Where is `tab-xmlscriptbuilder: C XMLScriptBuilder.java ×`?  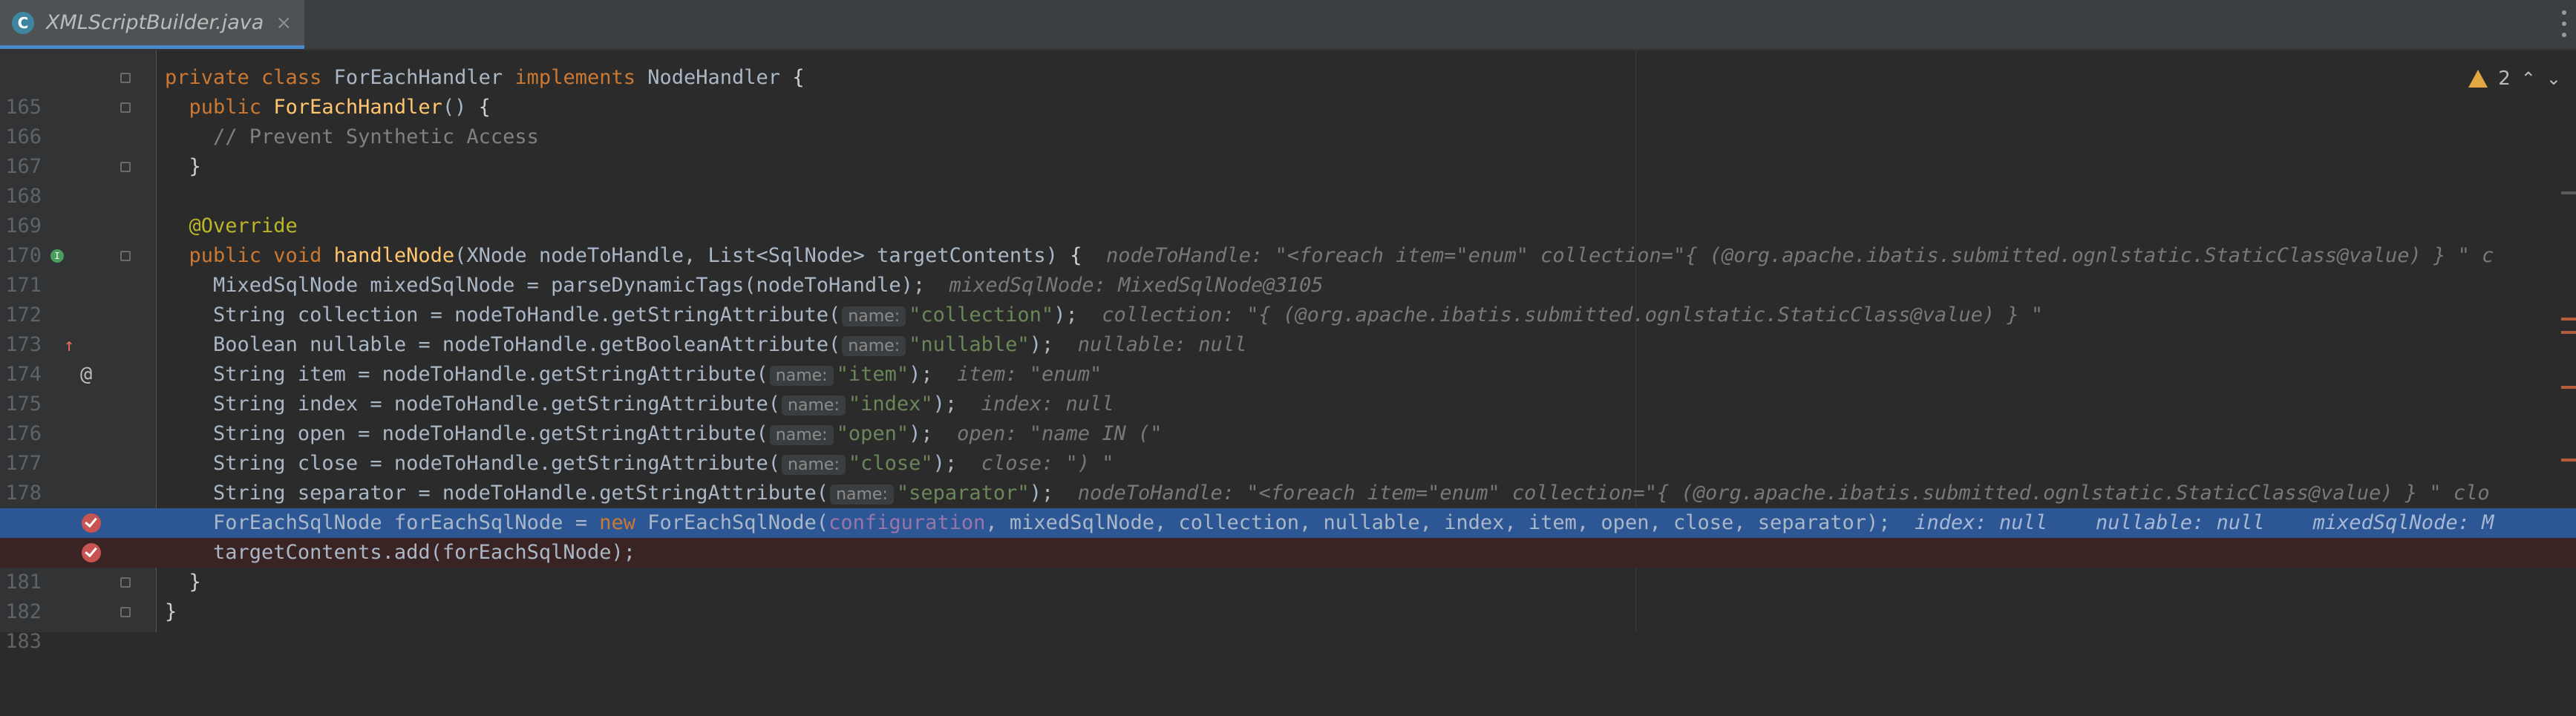
tab-xmlscriptbuilder: C XMLScriptBuilder.java × is located at coordinates (152, 24).